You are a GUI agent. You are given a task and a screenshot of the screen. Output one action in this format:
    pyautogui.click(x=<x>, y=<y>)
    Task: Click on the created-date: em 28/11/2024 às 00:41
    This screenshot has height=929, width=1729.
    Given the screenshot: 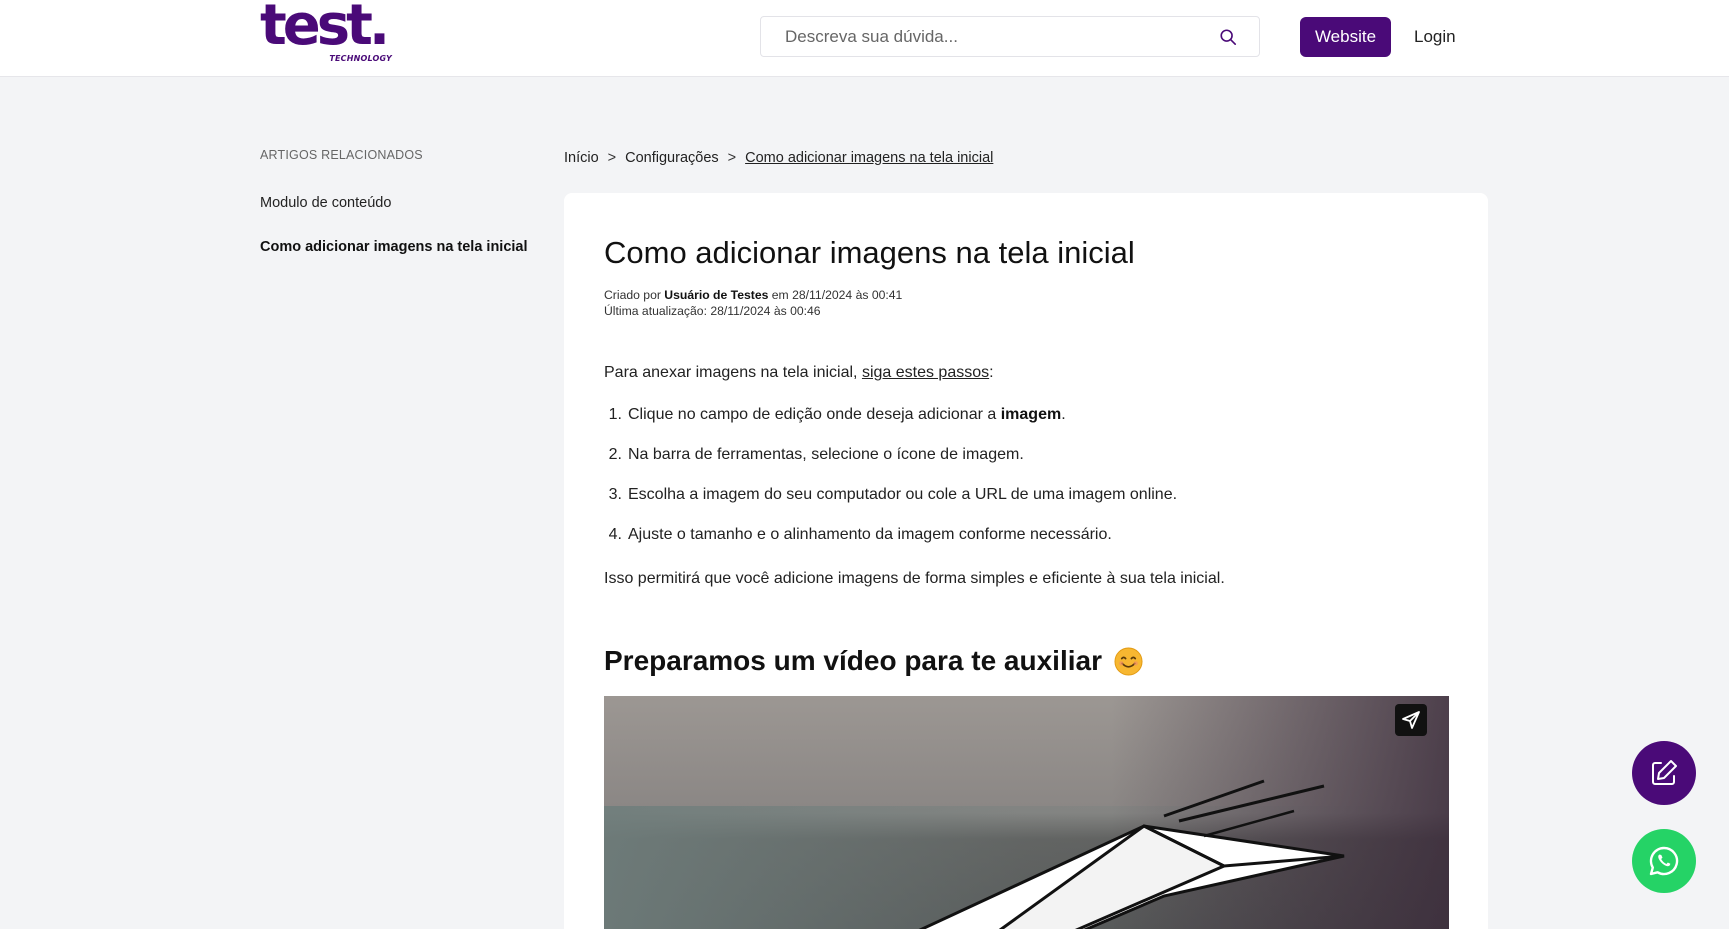 What is the action you would take?
    pyautogui.click(x=837, y=295)
    